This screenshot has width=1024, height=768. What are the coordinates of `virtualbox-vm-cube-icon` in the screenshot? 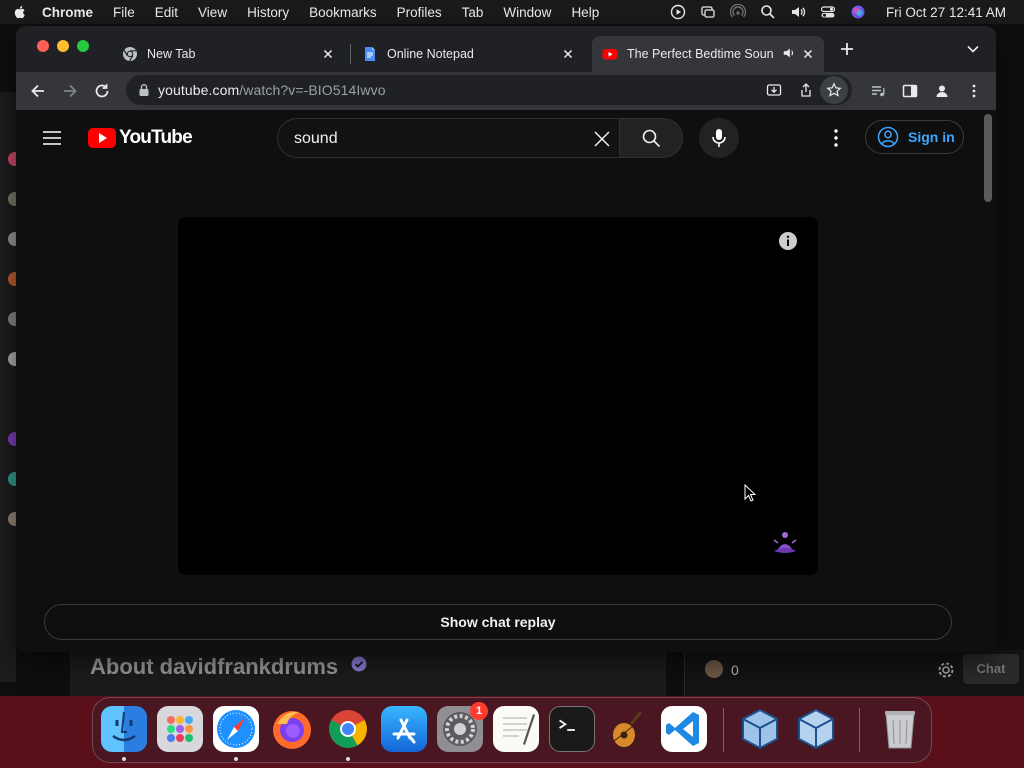 It's located at (816, 729).